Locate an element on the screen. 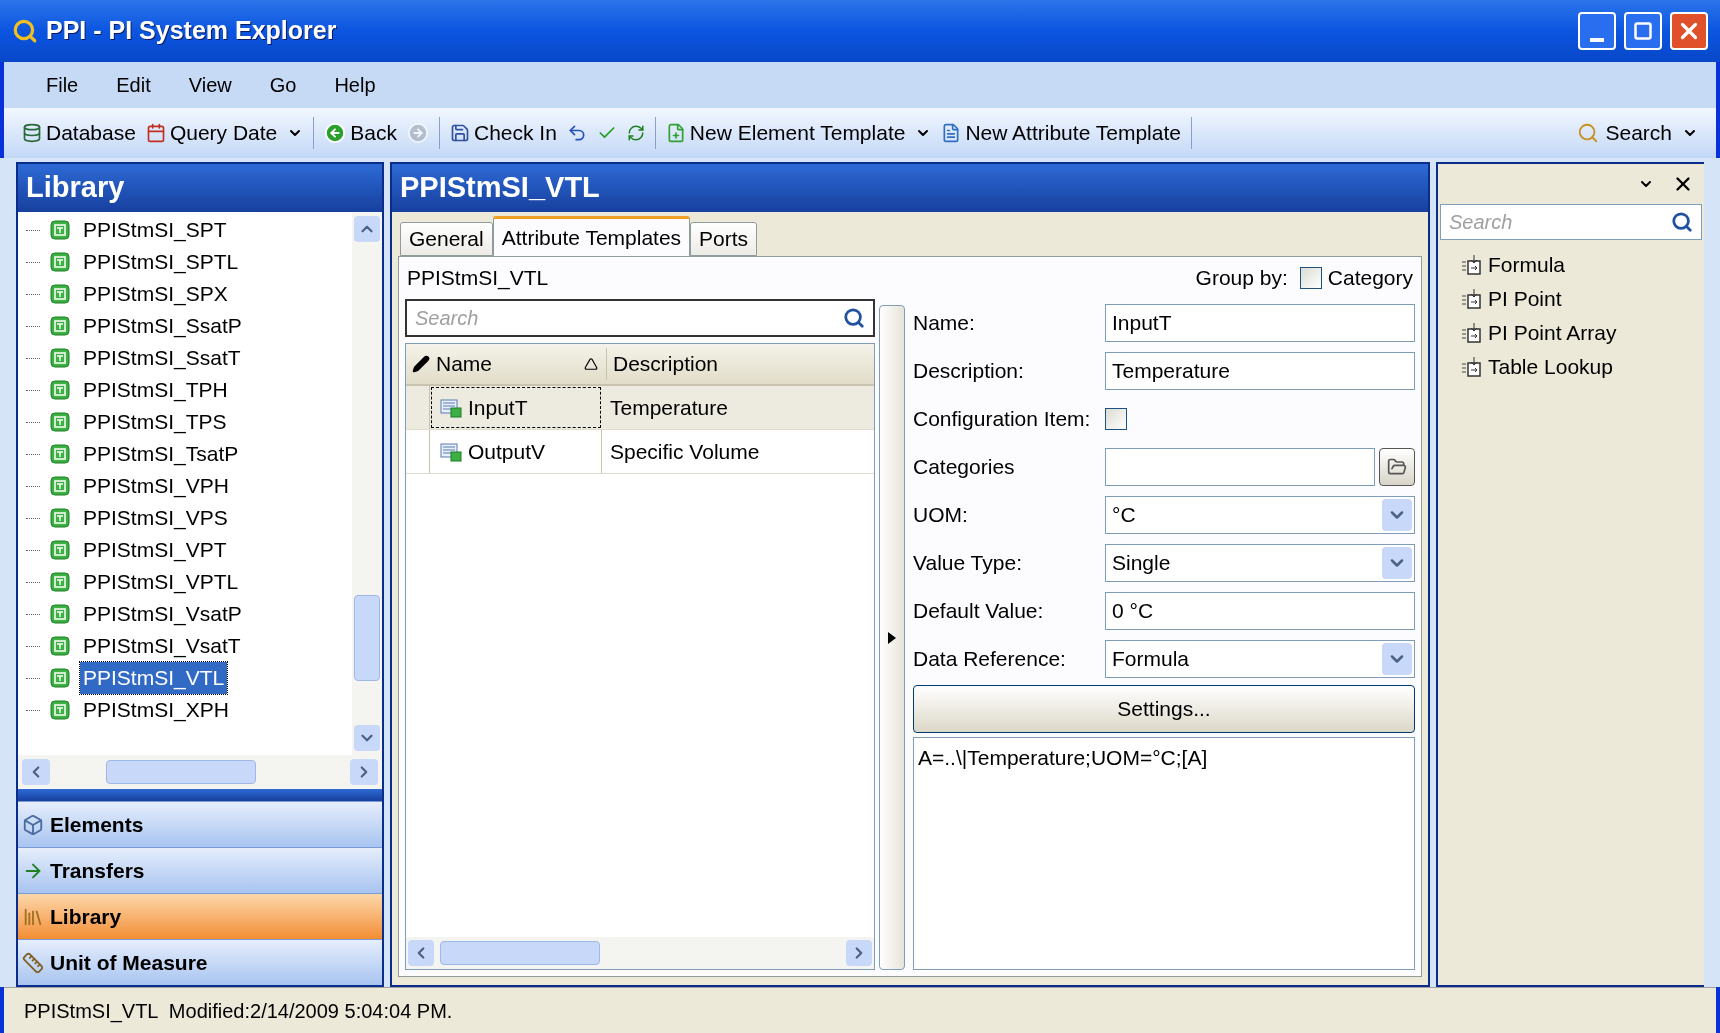 This screenshot has width=1720, height=1033. text-field: 0 °C is located at coordinates (1260, 611).